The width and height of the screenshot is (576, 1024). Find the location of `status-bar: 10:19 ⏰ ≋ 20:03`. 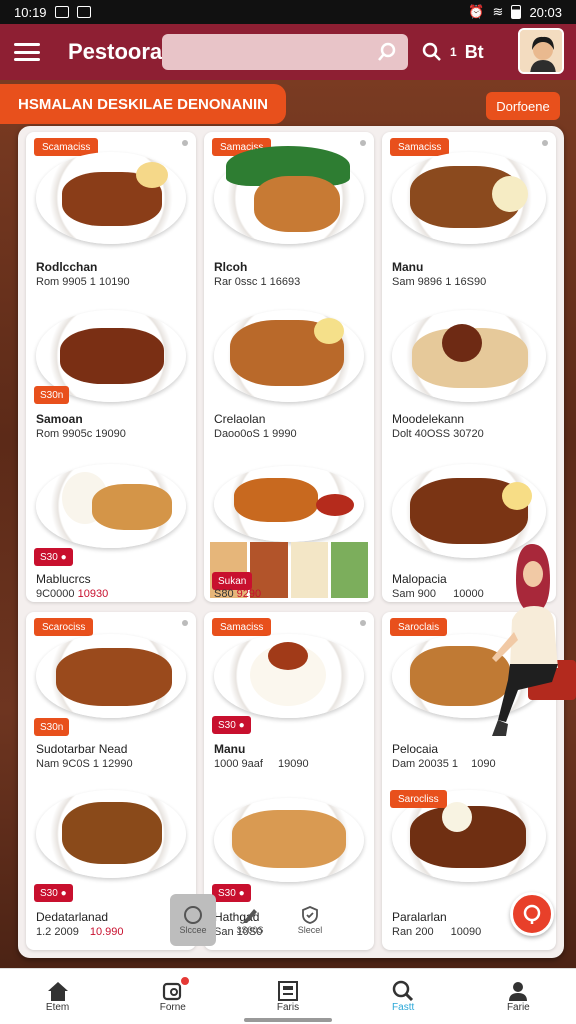

status-bar: 10:19 ⏰ ≋ 20:03 is located at coordinates (288, 12).